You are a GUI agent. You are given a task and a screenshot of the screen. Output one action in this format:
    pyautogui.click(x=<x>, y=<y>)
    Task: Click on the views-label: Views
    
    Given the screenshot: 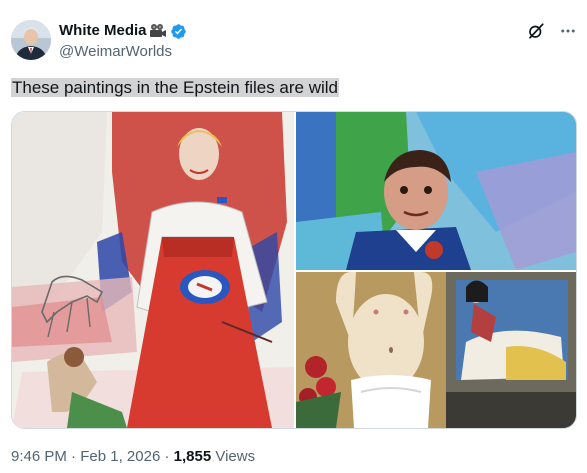 What is the action you would take?
    pyautogui.click(x=235, y=456)
    